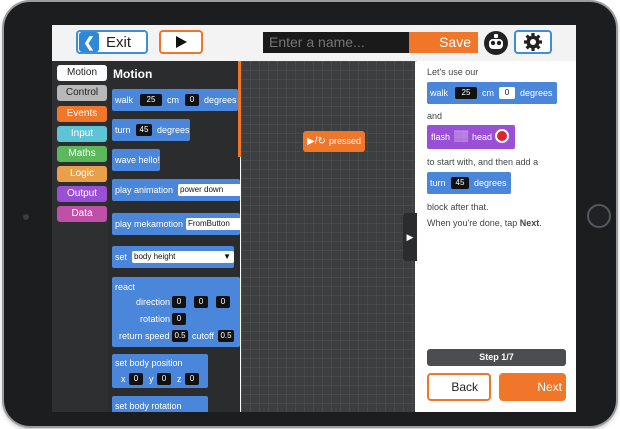 The width and height of the screenshot is (620, 429). I want to click on turn-label: turn, so click(123, 130).